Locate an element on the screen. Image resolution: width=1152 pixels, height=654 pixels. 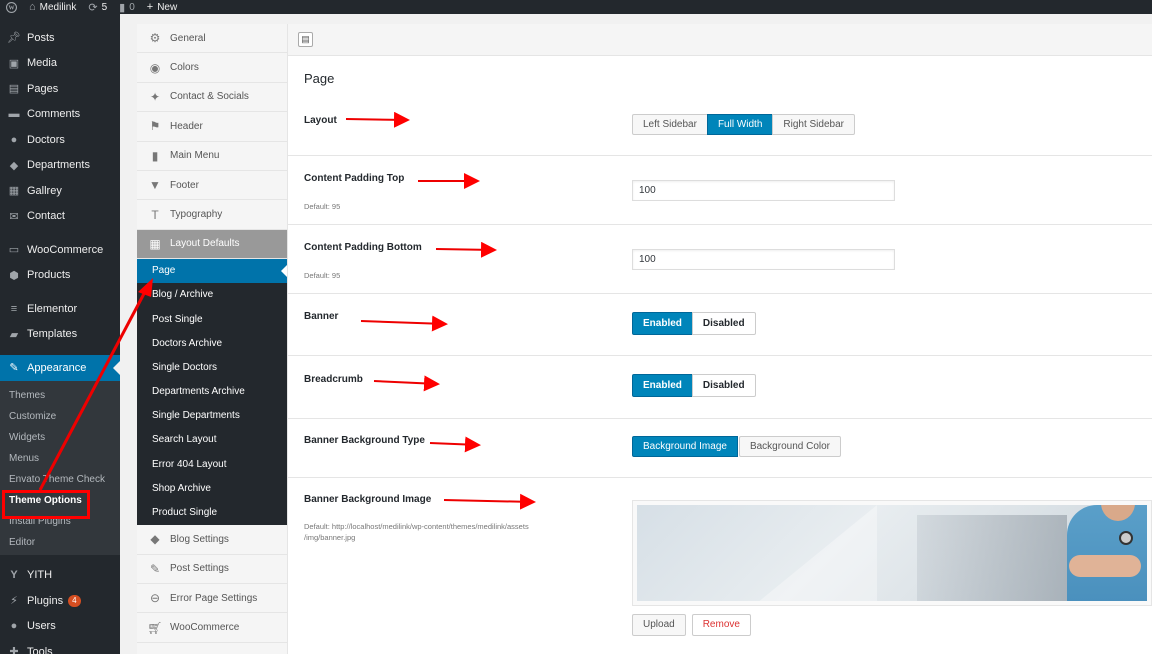
padding-bottom-input is located at coordinates (763, 259).